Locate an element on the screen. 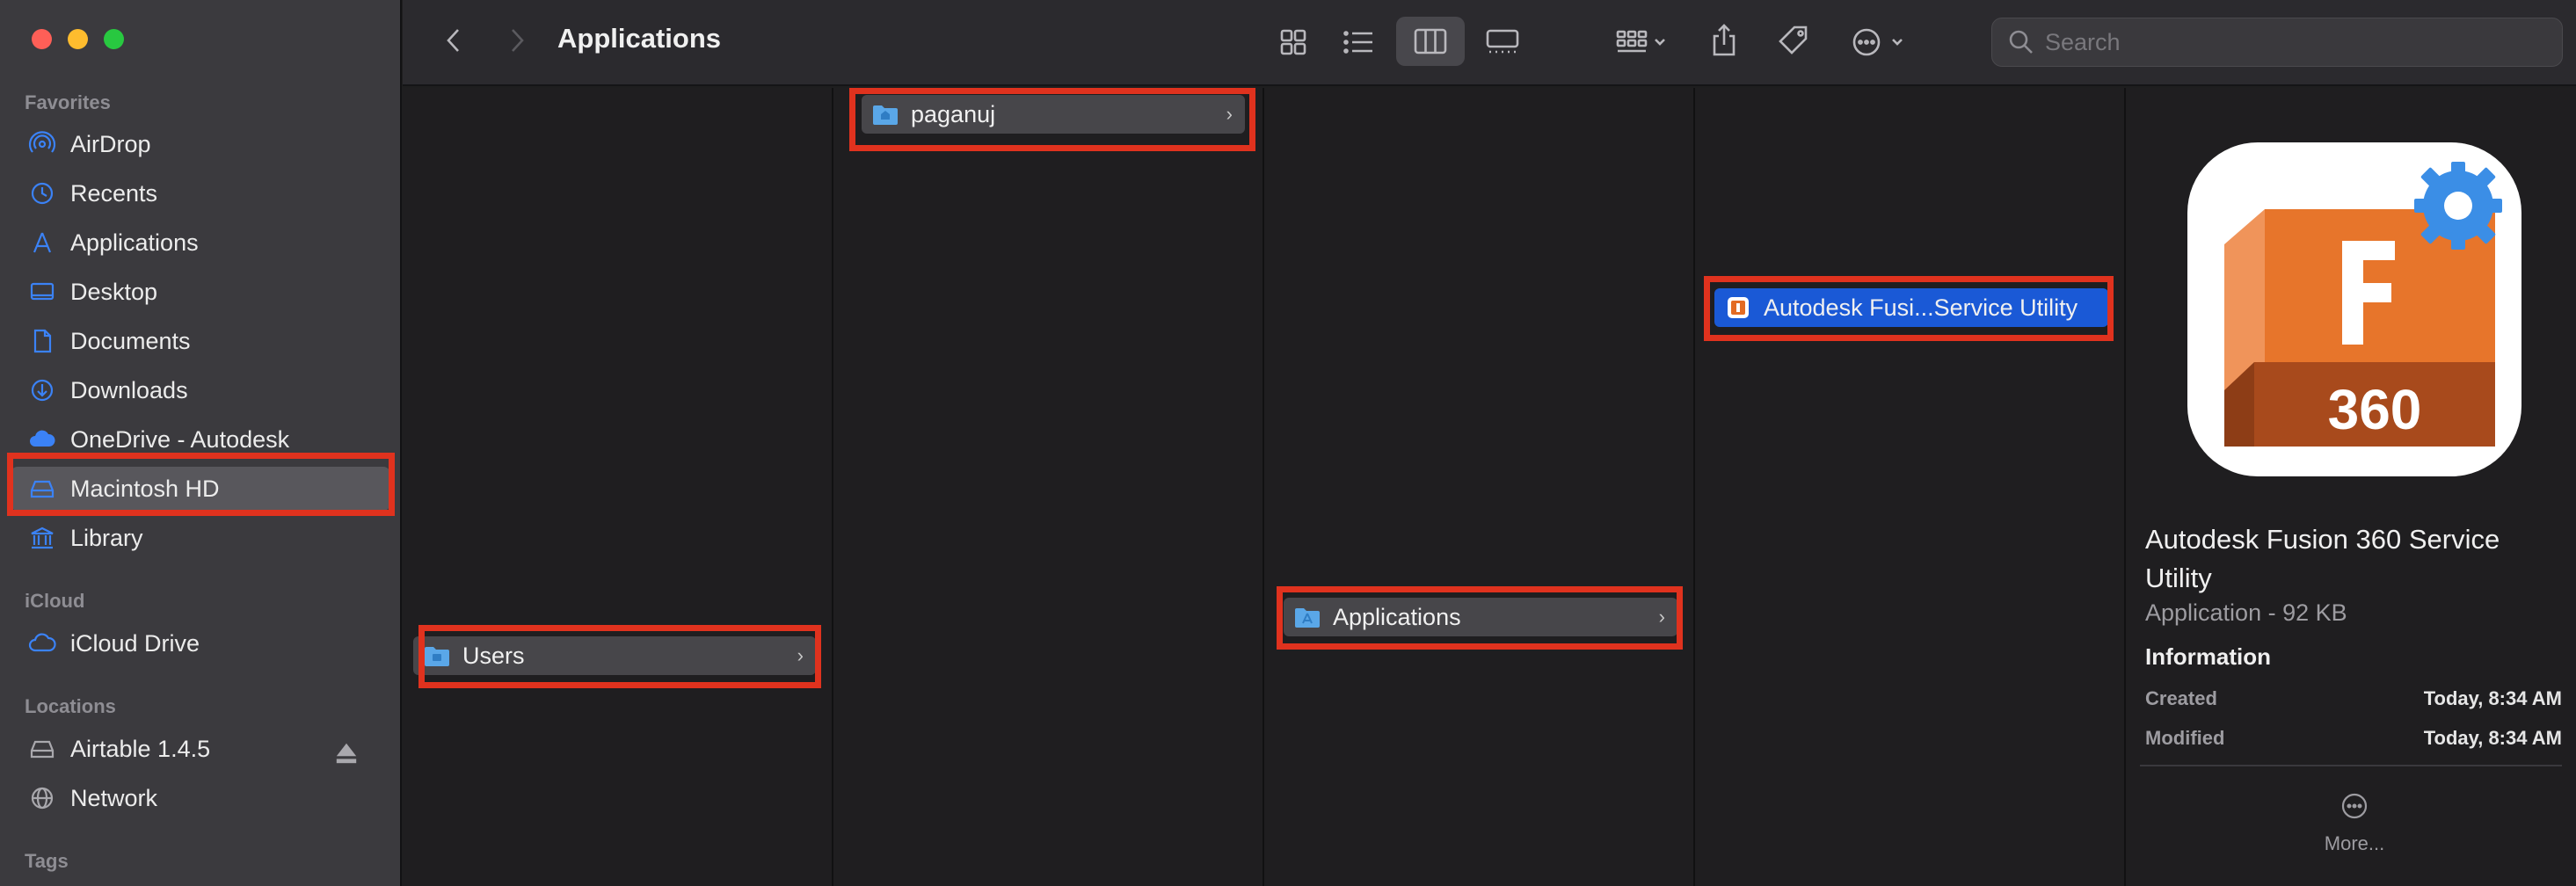 This screenshot has width=2576, height=886. information-heading: Information is located at coordinates (2208, 656).